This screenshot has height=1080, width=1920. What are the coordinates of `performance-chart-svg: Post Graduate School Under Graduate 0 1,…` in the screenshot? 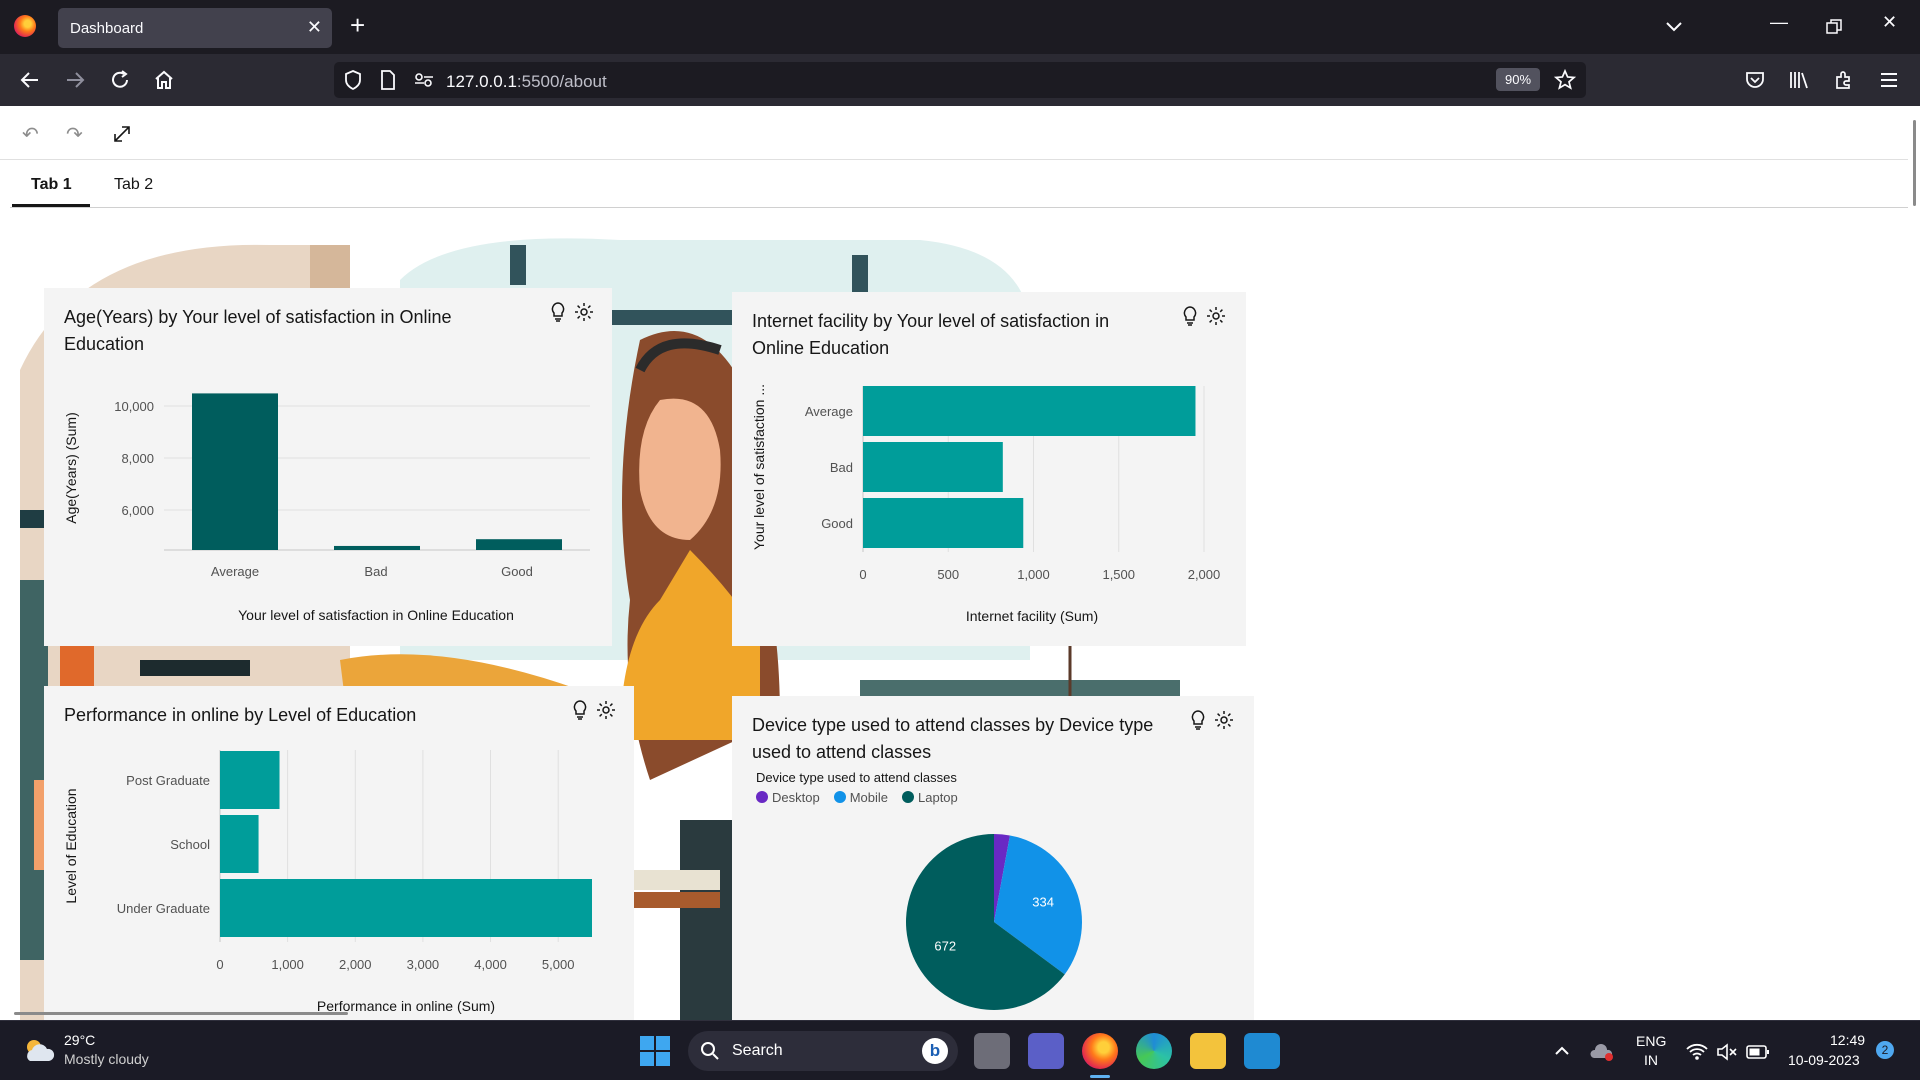 It's located at (327, 882).